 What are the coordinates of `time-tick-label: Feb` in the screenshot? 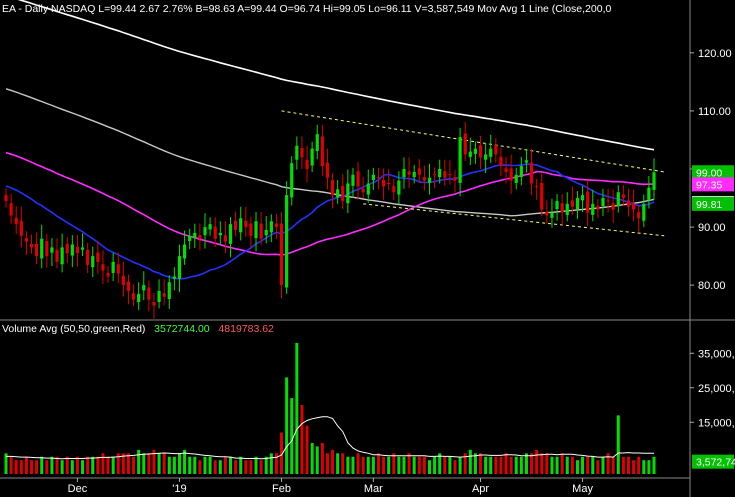 It's located at (281, 489).